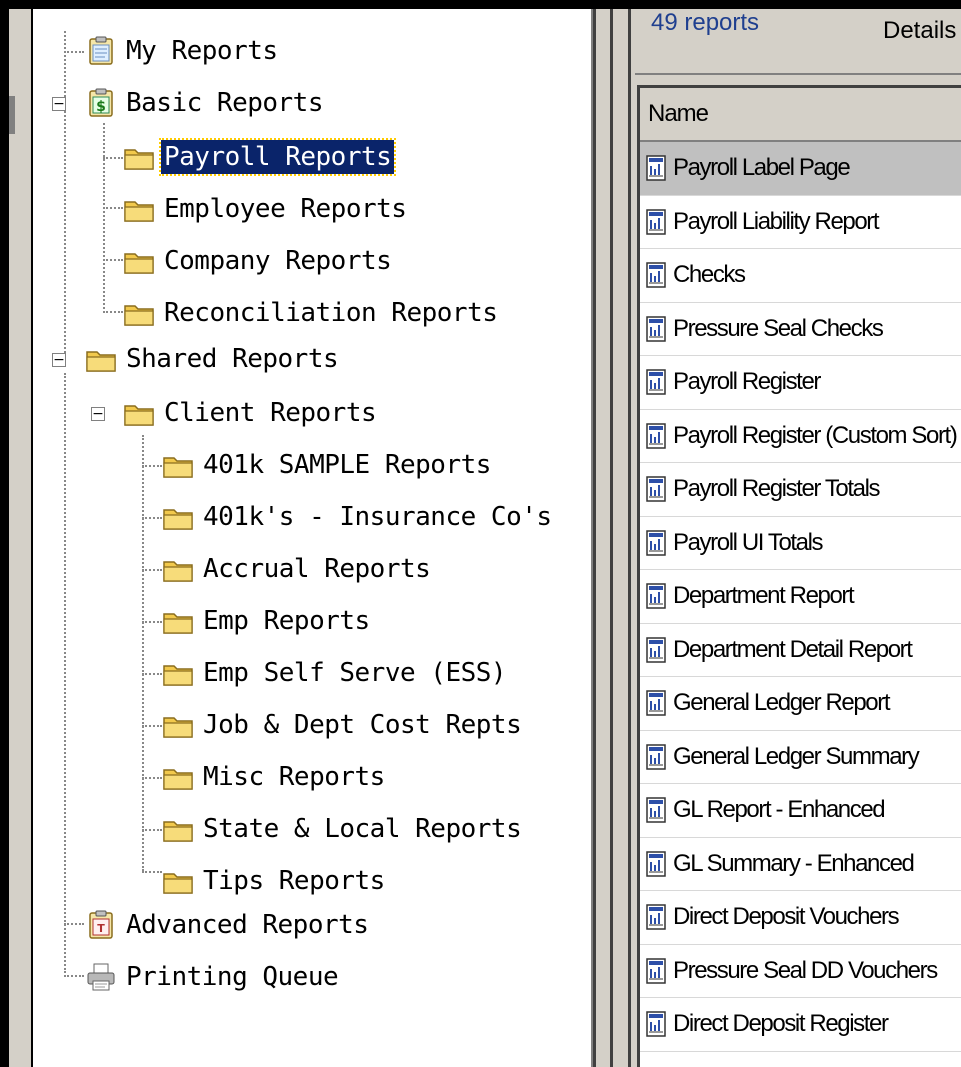 The height and width of the screenshot is (1067, 961). I want to click on report-name: Checks, so click(709, 275).